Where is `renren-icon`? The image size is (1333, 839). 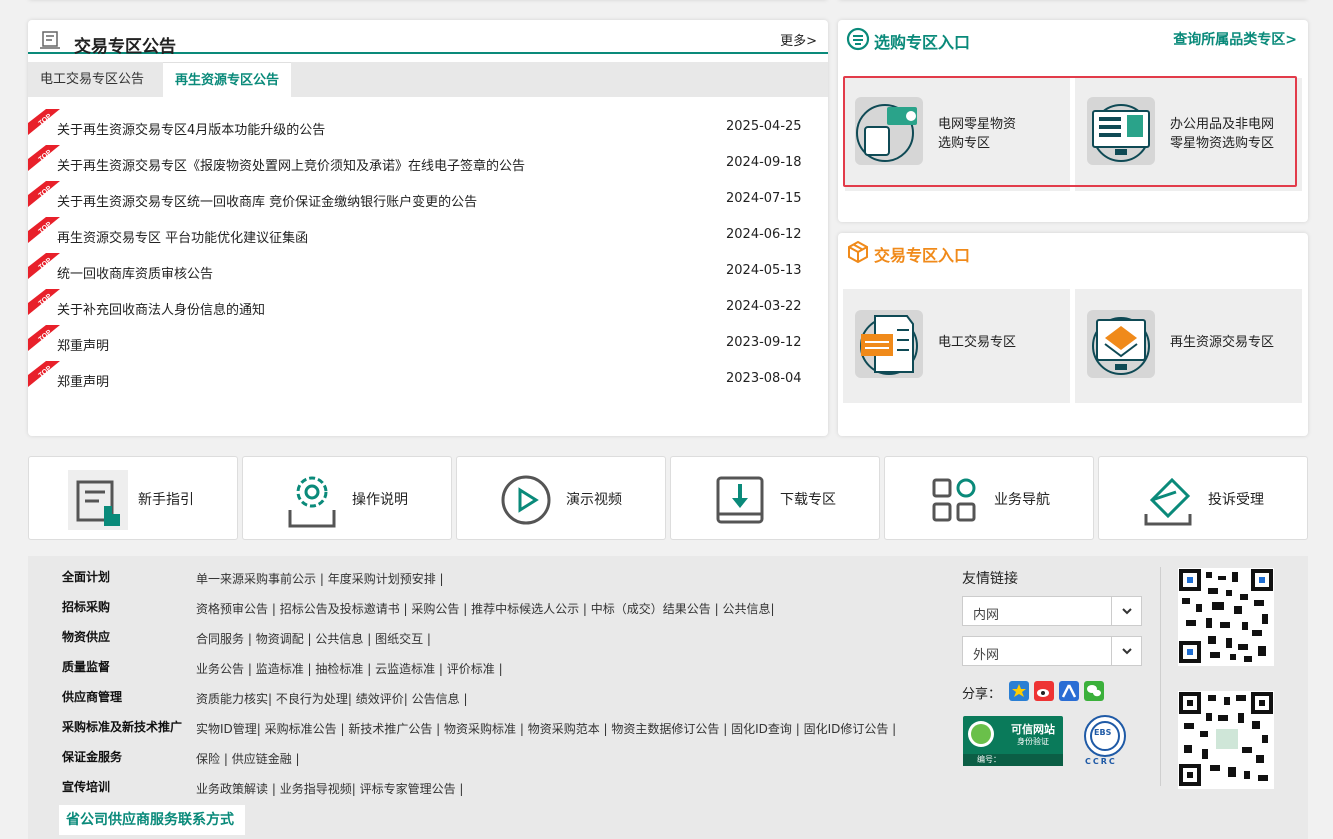 renren-icon is located at coordinates (1069, 691).